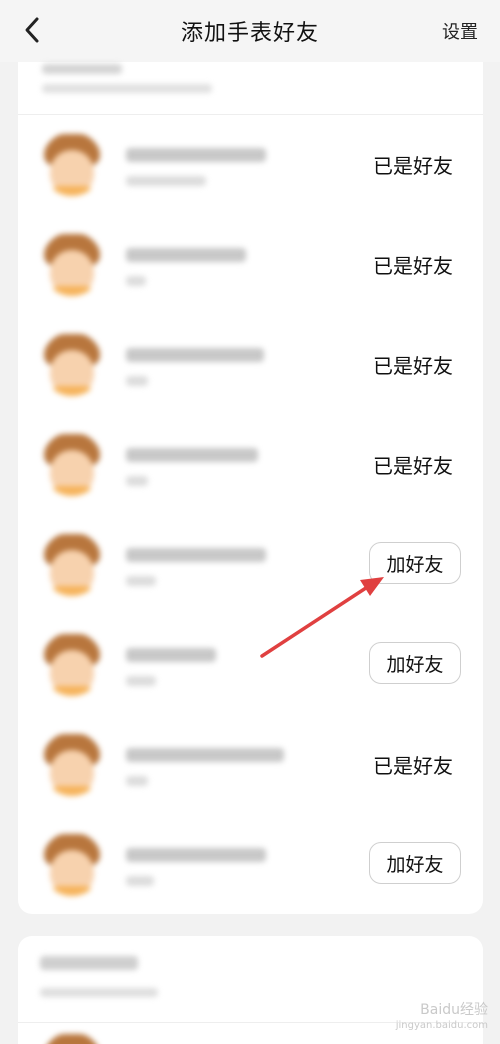 This screenshot has width=500, height=1044. What do you see at coordinates (454, 1010) in the screenshot?
I see `watermark-brand: Baidu经验` at bounding box center [454, 1010].